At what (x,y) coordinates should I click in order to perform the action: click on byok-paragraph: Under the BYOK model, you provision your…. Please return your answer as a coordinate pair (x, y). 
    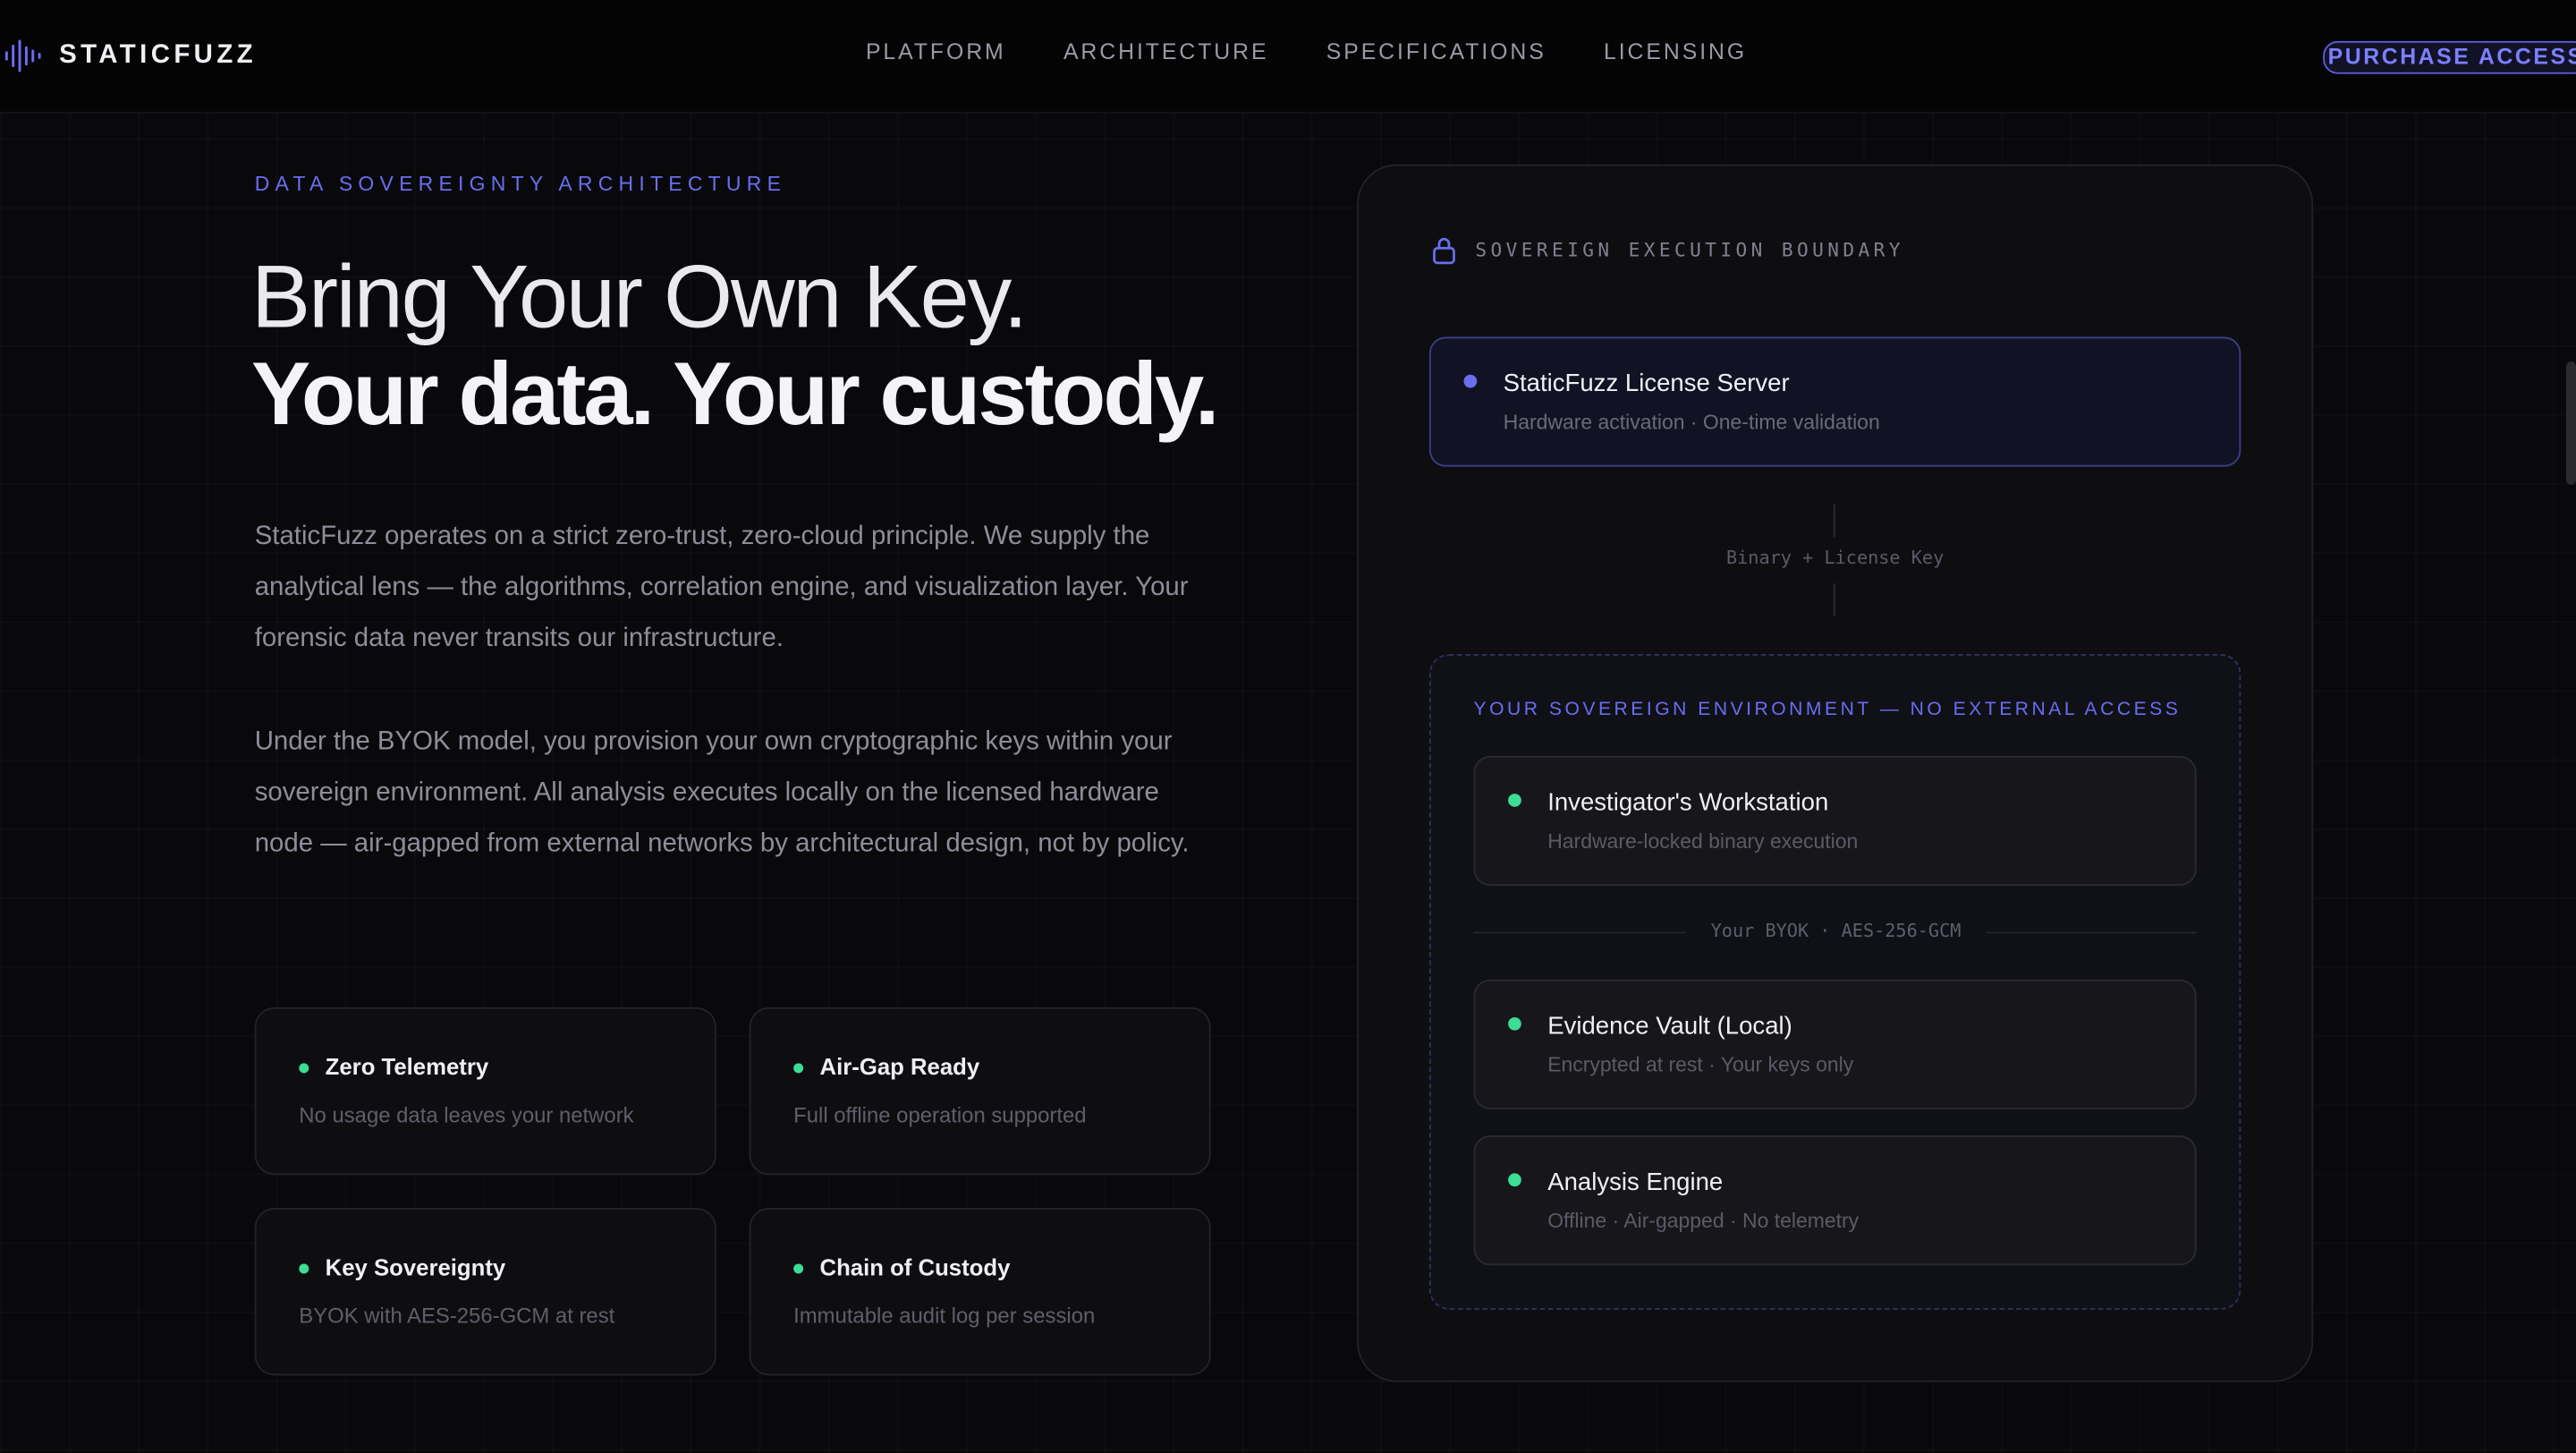
    Looking at the image, I should click on (722, 793).